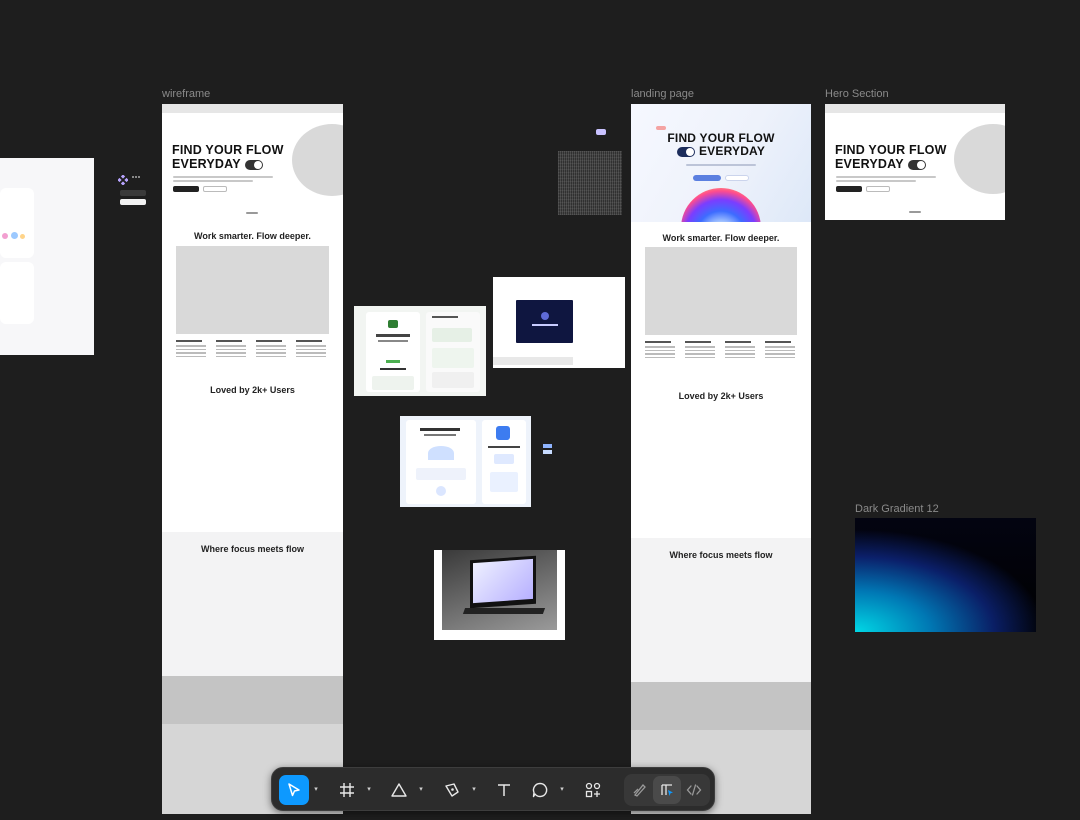  Describe the element at coordinates (661, 128) in the screenshot. I see `badge` at that location.